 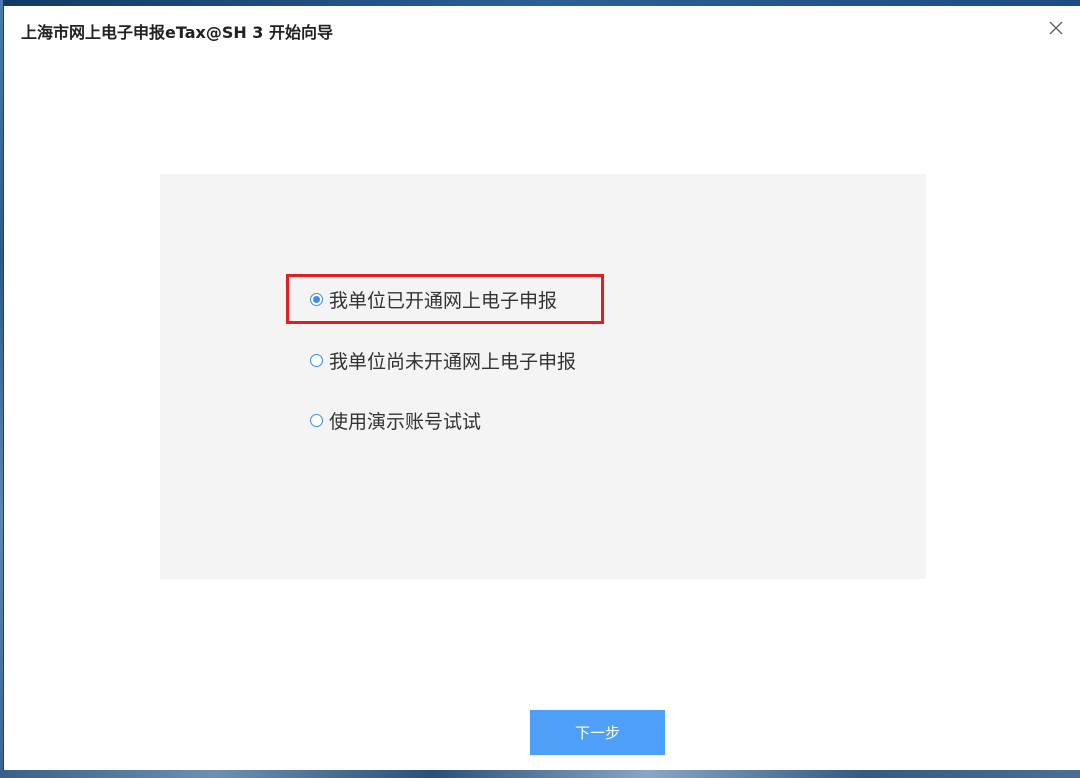 I want to click on close-icon, so click(x=1056, y=28).